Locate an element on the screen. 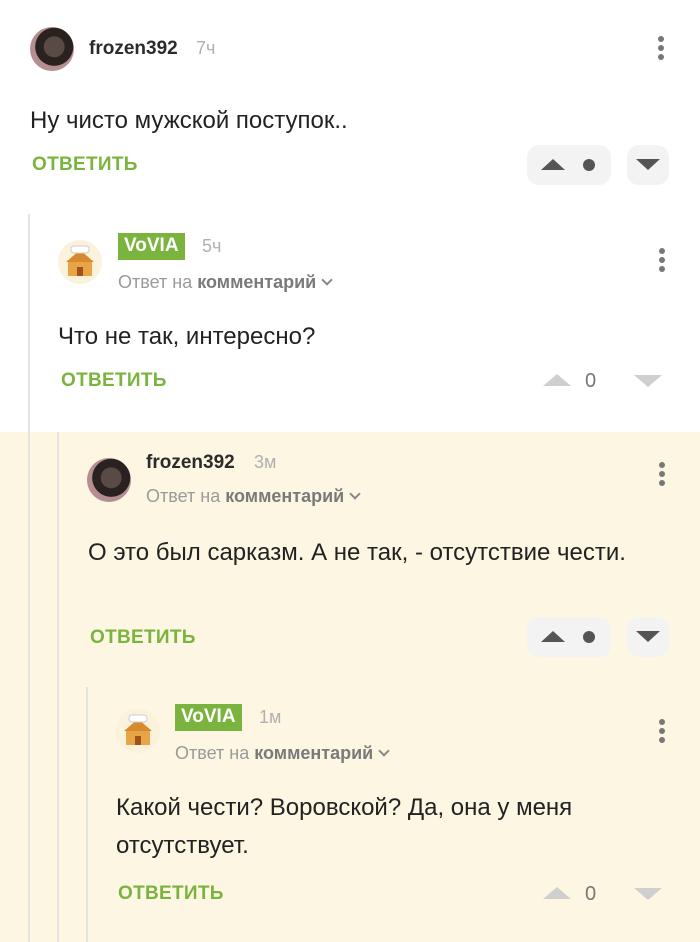 The height and width of the screenshot is (942, 700). comment-time: 1м is located at coordinates (270, 717).